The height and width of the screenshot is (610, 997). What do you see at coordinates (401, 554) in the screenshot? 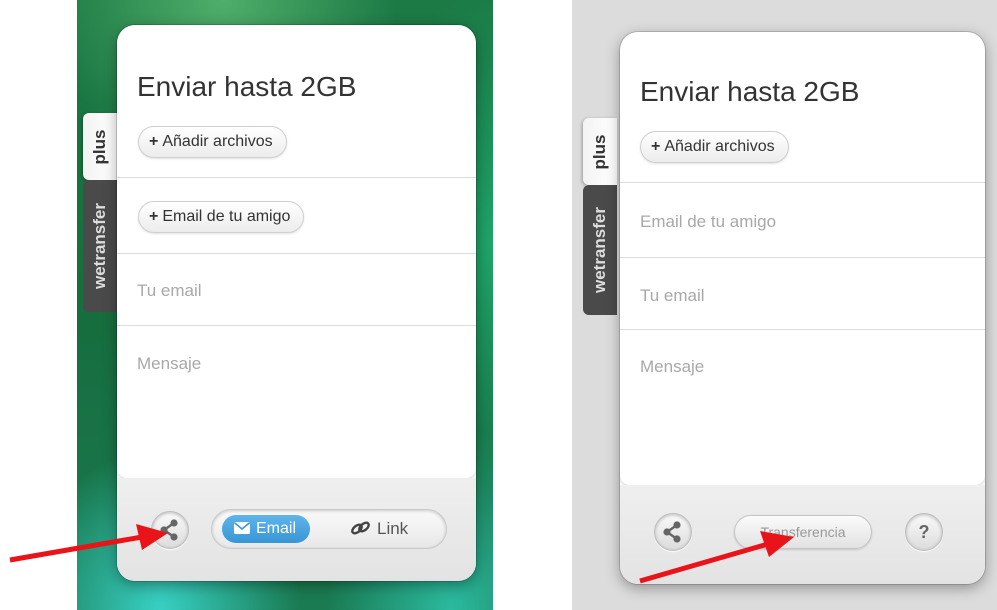
I see `annotation-arrows` at bounding box center [401, 554].